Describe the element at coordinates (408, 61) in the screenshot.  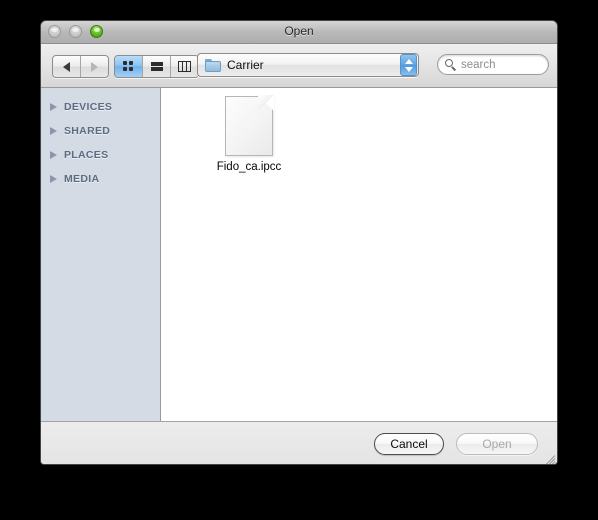
I see `up-arrow-icon` at that location.